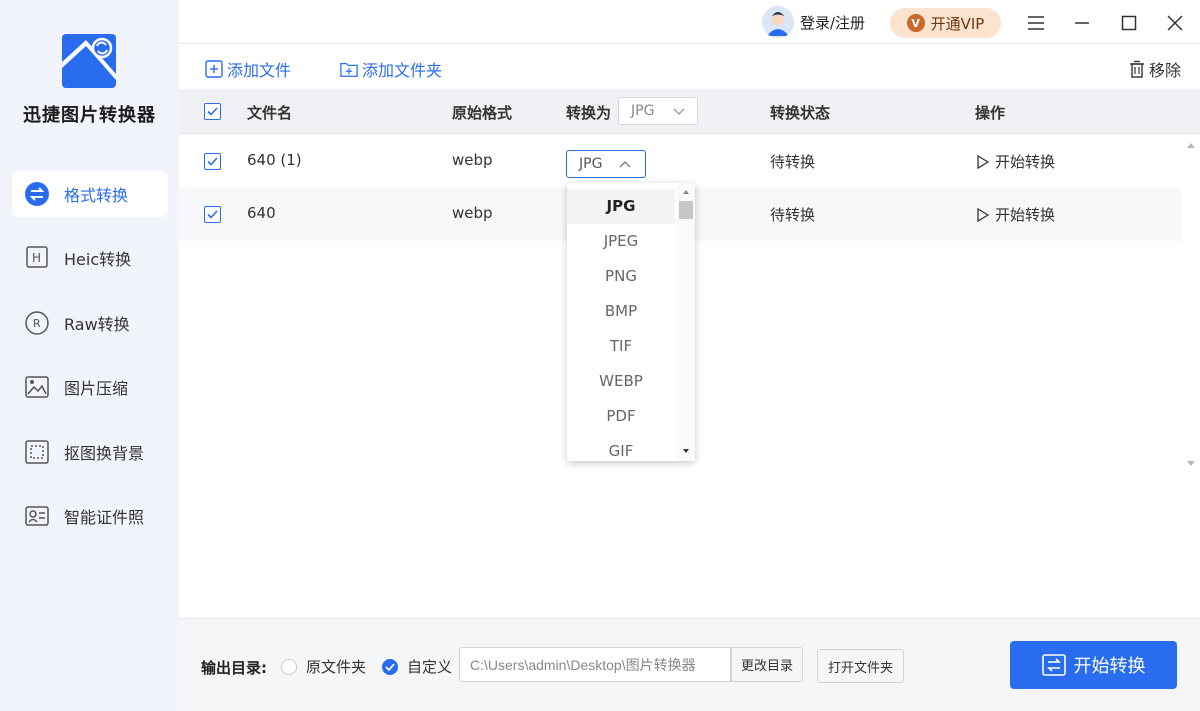 This screenshot has height=711, width=1200. I want to click on scroll-thumb, so click(686, 210).